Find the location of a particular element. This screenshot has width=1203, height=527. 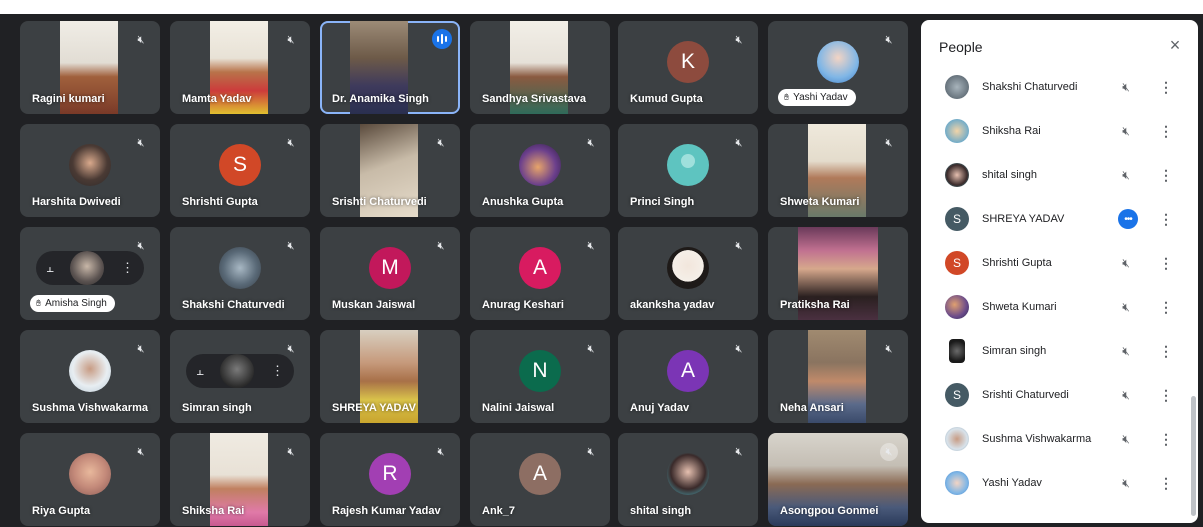

people-list-item: S Shrishti Gupta 🔇︎ ⋮ is located at coordinates (1055, 264).